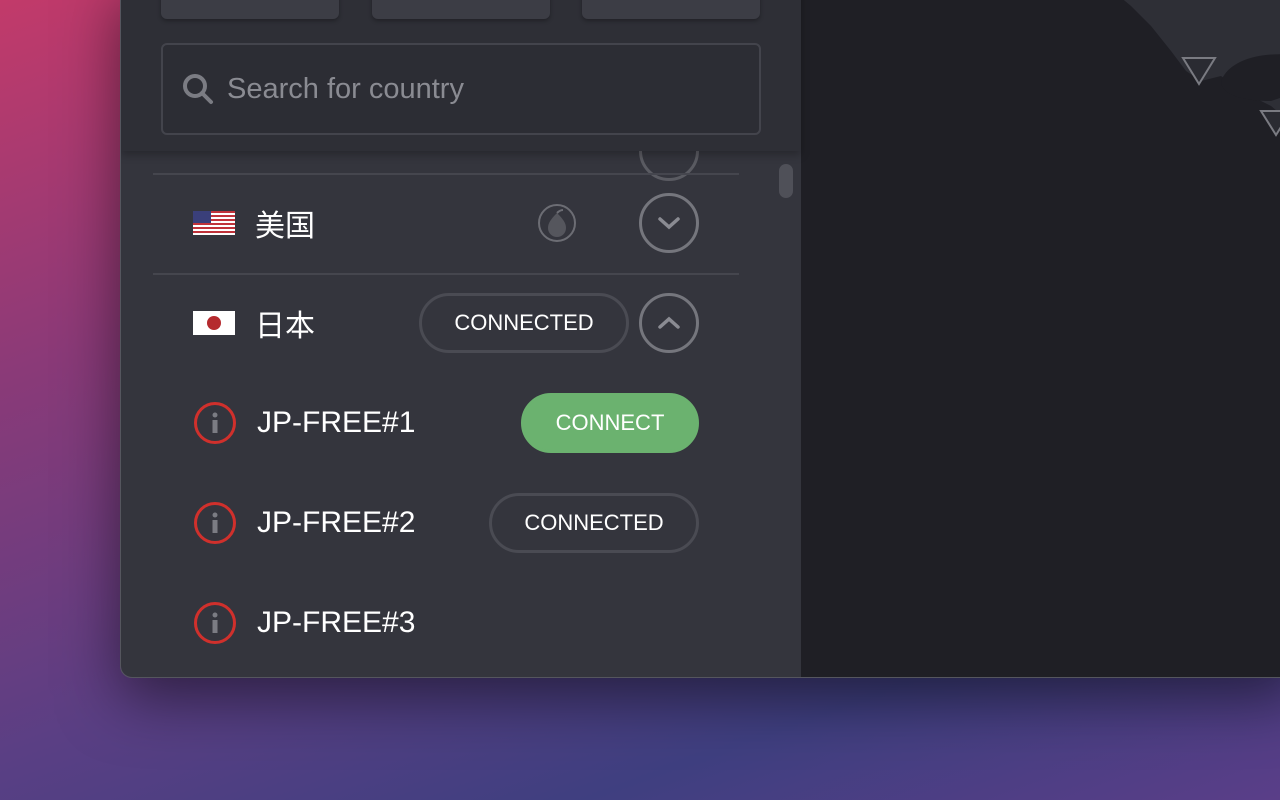  Describe the element at coordinates (446, 423) in the screenshot. I see `server-row: JP-FREE#1 CONNECT` at that location.